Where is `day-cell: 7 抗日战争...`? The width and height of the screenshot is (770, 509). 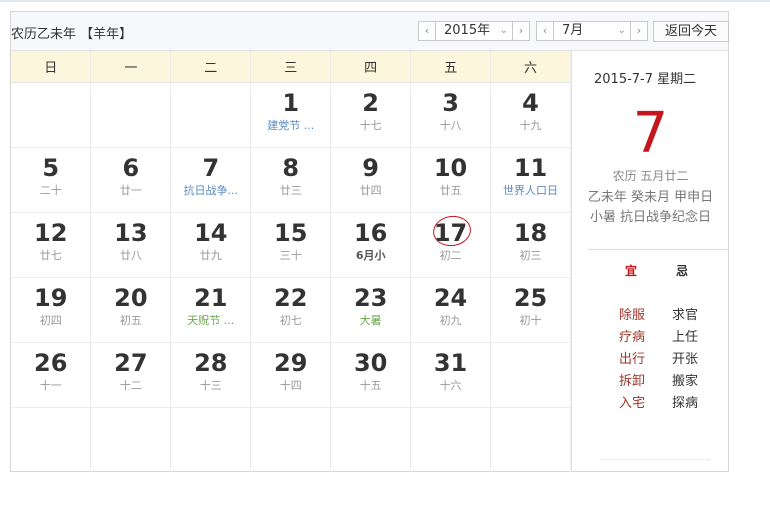
day-cell: 7 抗日战争... is located at coordinates (211, 180).